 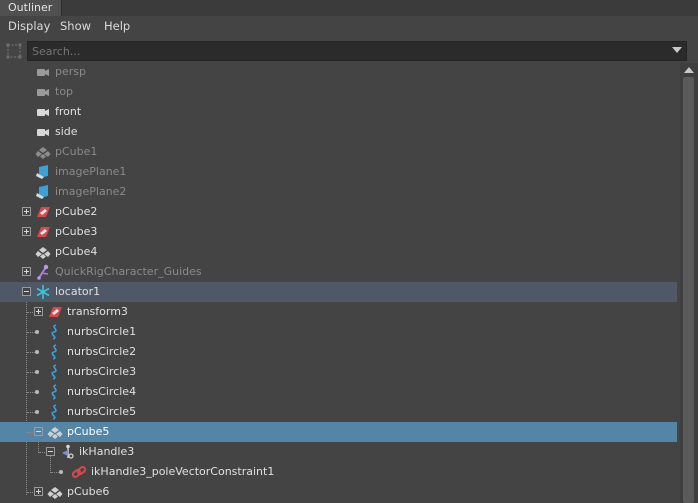 I want to click on tree-row-quickrigcharacter-guides: QuickRigCharacter_Guides, so click(x=338, y=272).